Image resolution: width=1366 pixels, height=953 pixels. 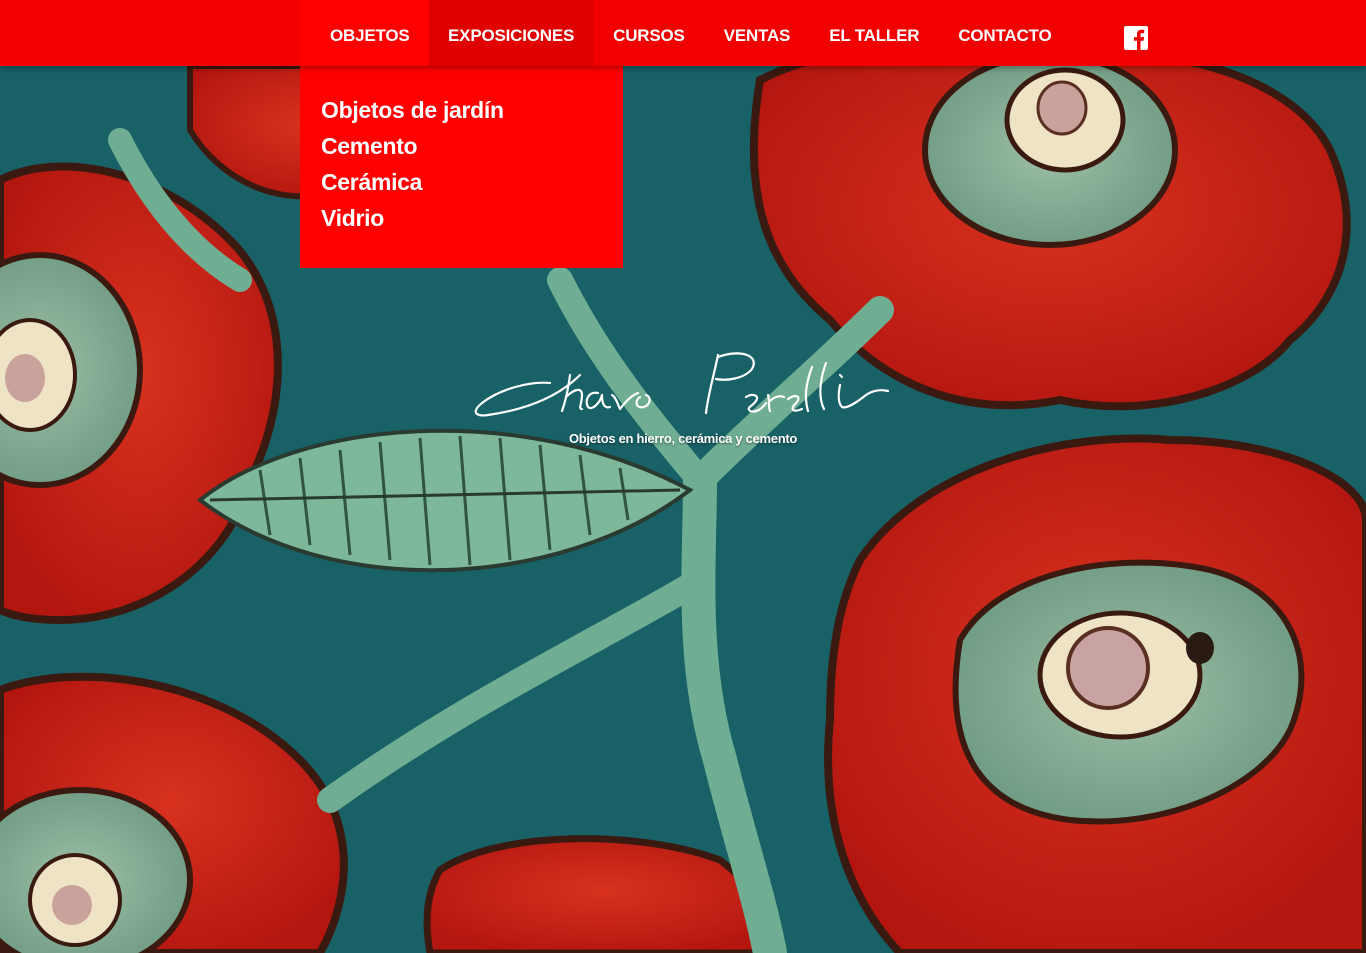 What do you see at coordinates (682, 385) in the screenshot?
I see `signature-logo` at bounding box center [682, 385].